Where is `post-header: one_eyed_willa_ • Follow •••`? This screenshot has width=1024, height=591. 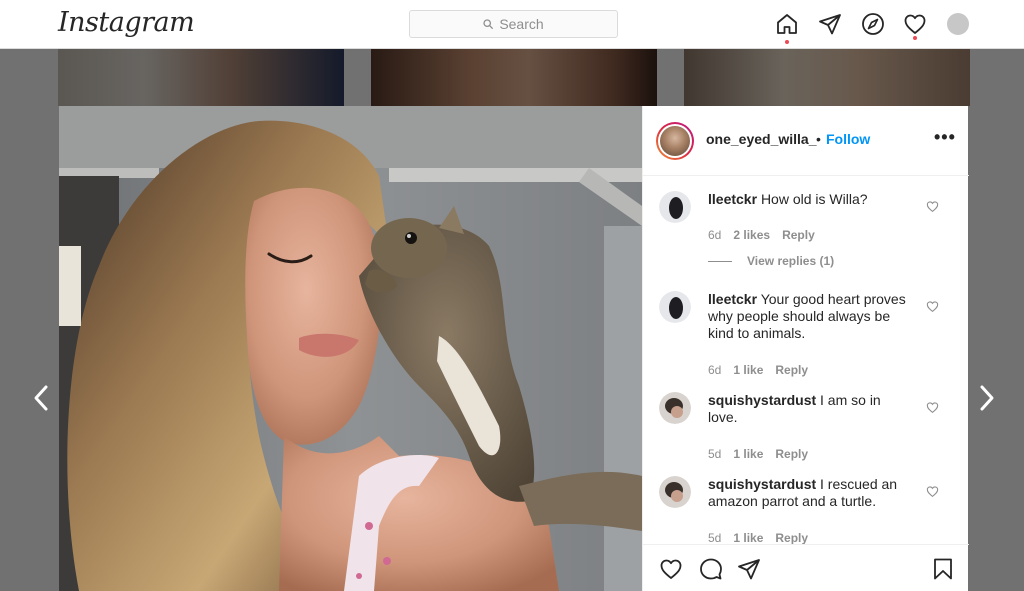
post-header: one_eyed_willa_ • Follow ••• is located at coordinates (806, 141).